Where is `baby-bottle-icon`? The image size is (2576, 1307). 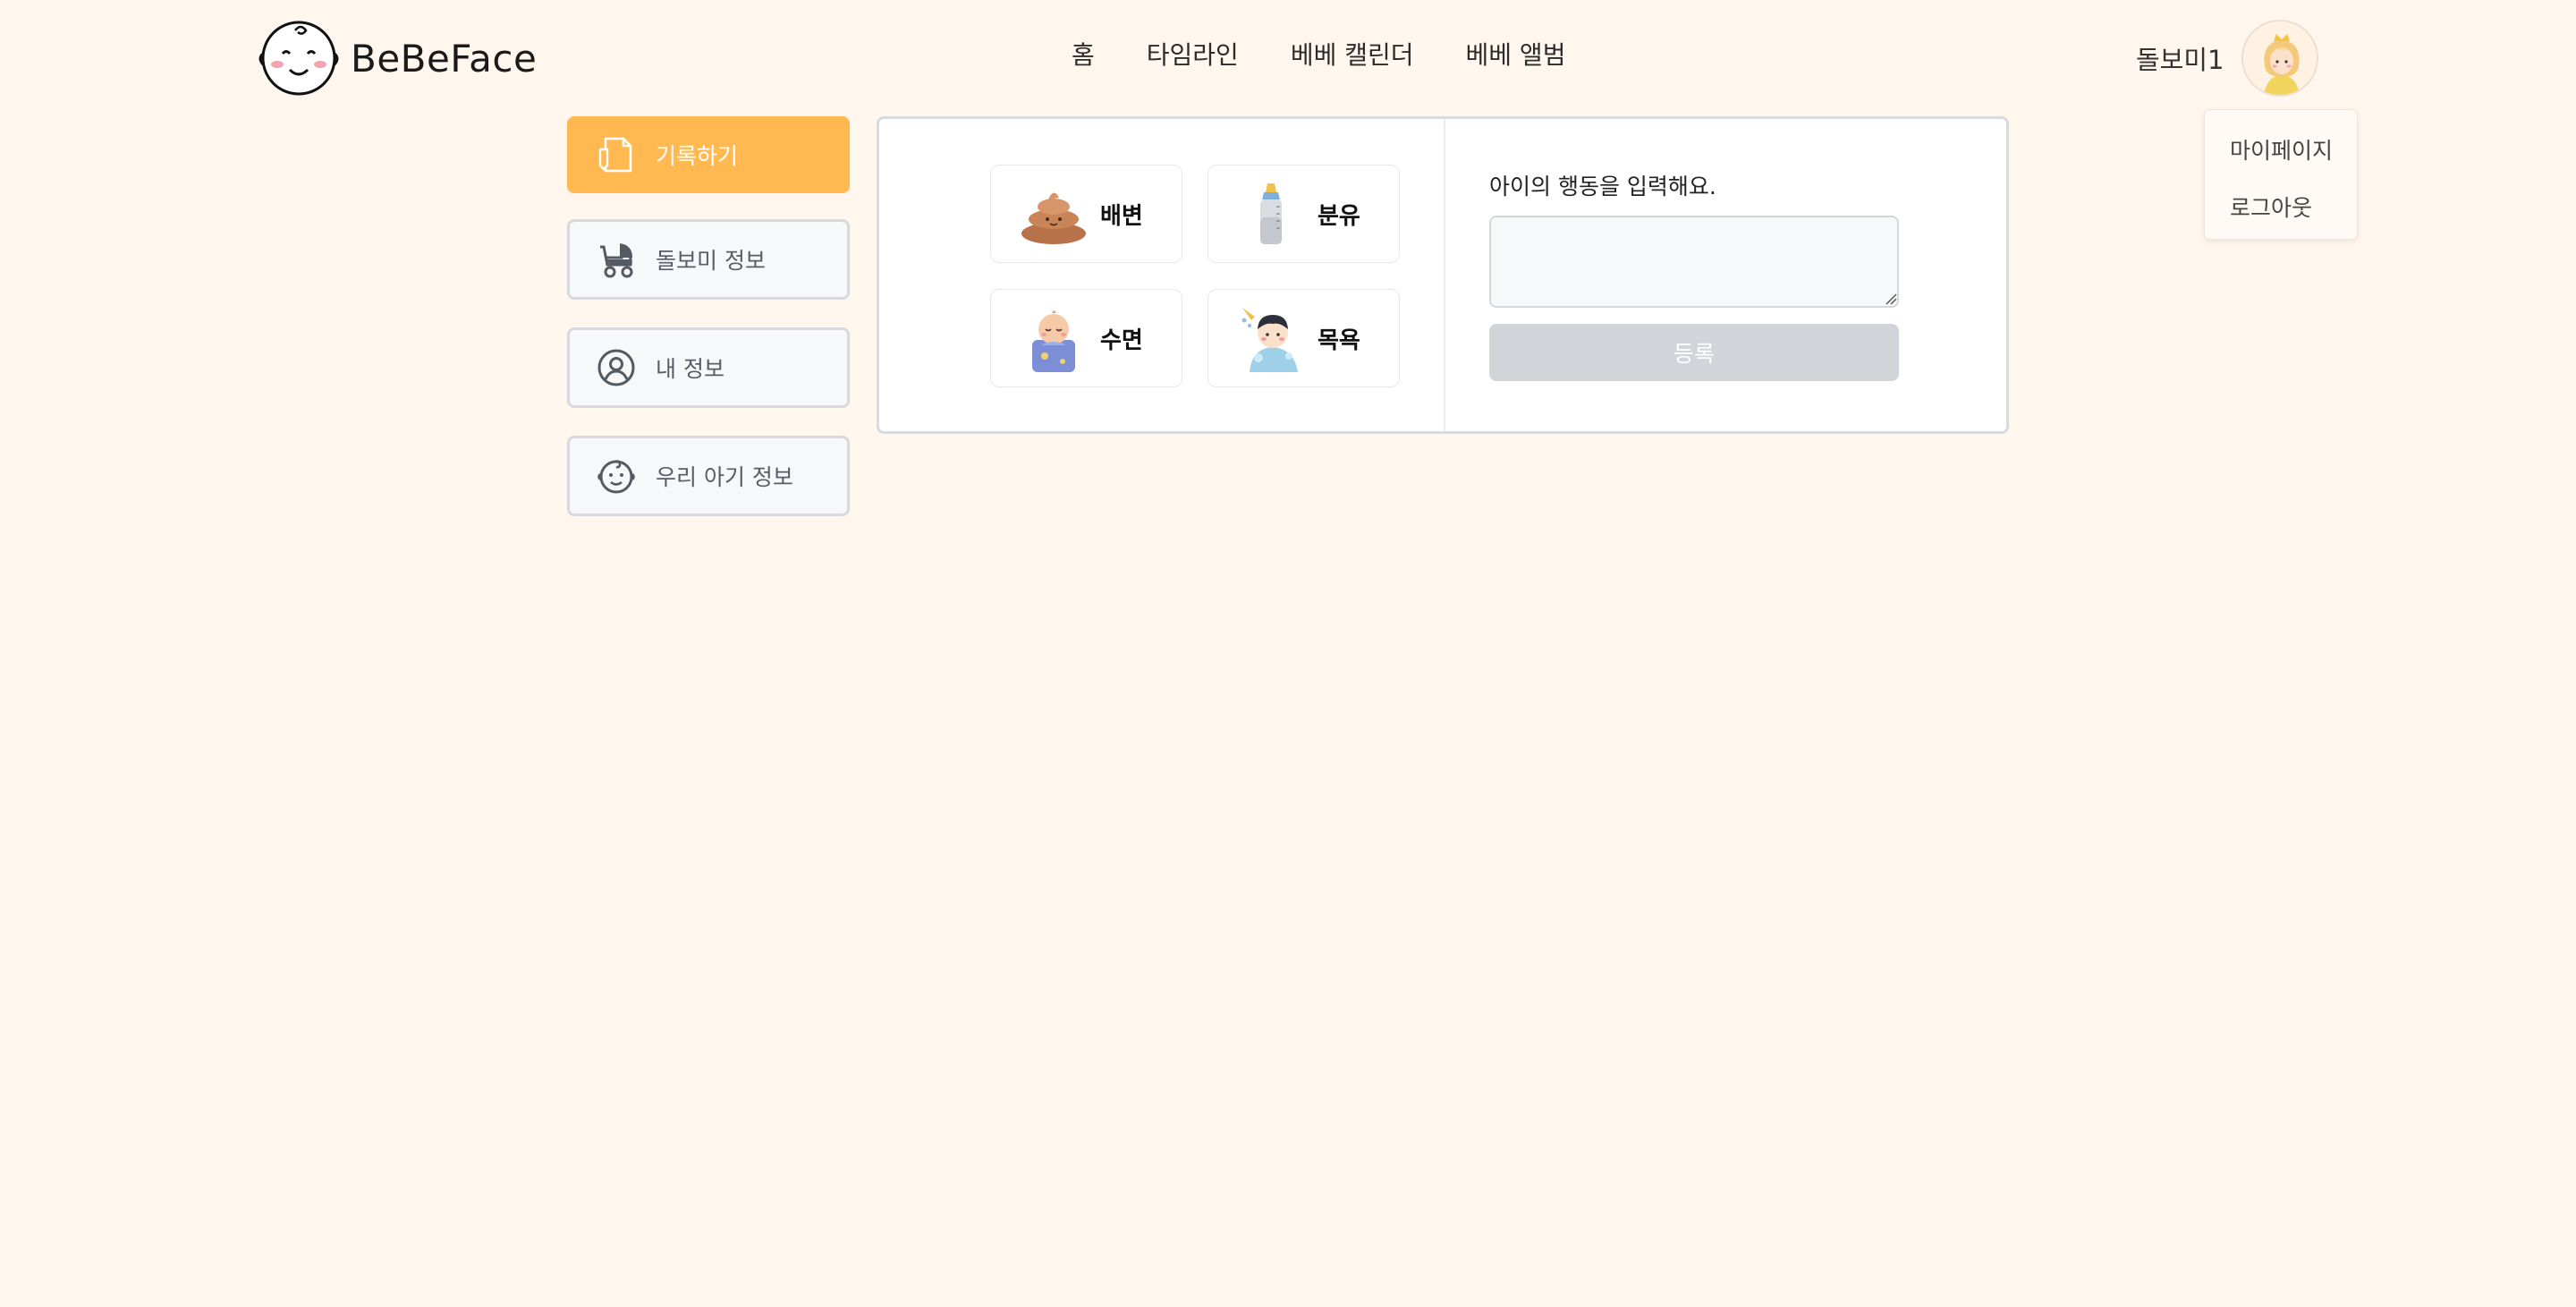 baby-bottle-icon is located at coordinates (1271, 214).